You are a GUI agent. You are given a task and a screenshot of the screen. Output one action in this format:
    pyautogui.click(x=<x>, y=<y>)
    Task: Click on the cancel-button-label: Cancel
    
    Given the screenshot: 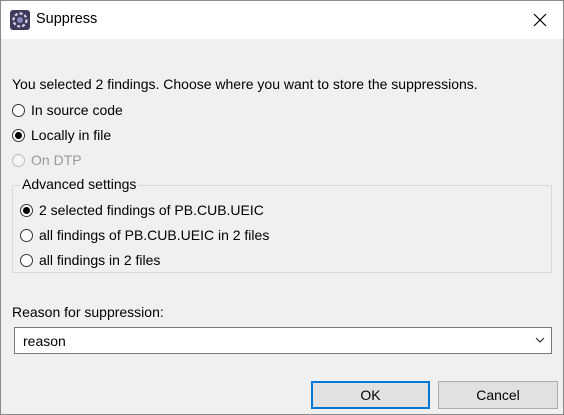 What is the action you would take?
    pyautogui.click(x=498, y=395)
    